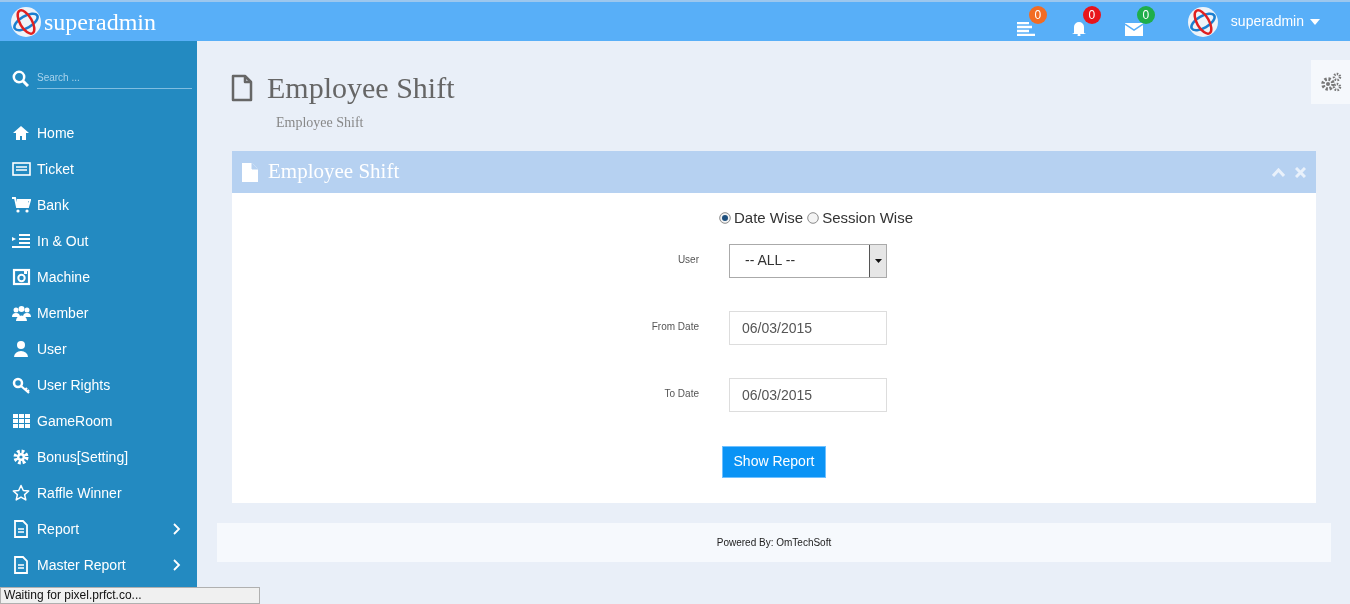 Image resolution: width=1350 pixels, height=604 pixels. Describe the element at coordinates (334, 172) in the screenshot. I see `panel-title: Employee Shift` at that location.